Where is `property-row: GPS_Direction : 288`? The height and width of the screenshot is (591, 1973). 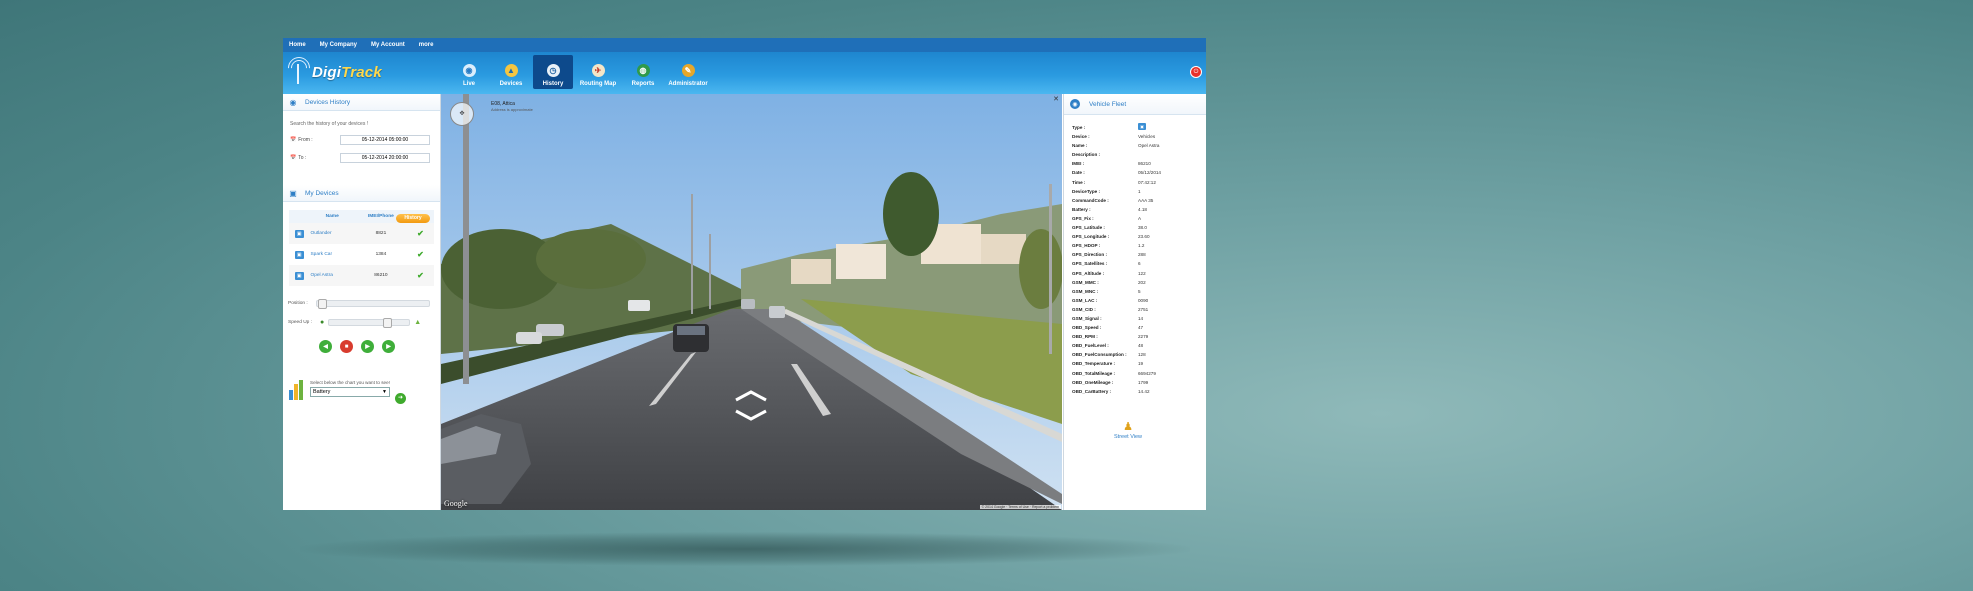
property-row: GPS_Direction : 288 is located at coordinates (1139, 254).